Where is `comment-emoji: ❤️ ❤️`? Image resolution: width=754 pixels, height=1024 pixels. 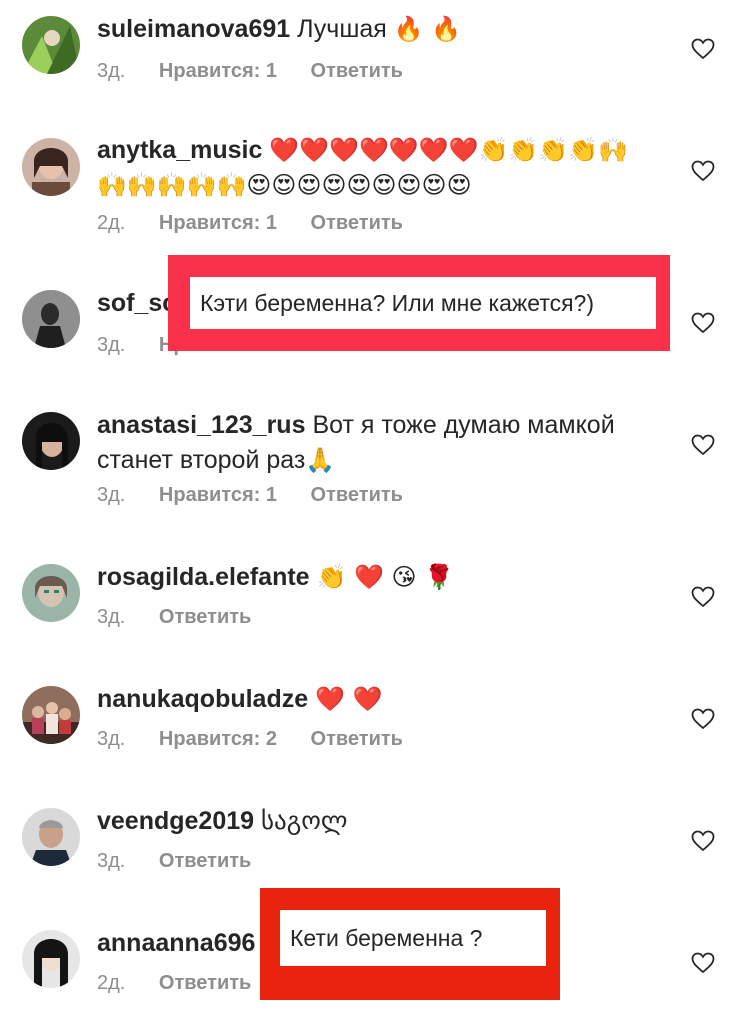
comment-emoji: ❤️ ❤️ is located at coordinates (349, 699).